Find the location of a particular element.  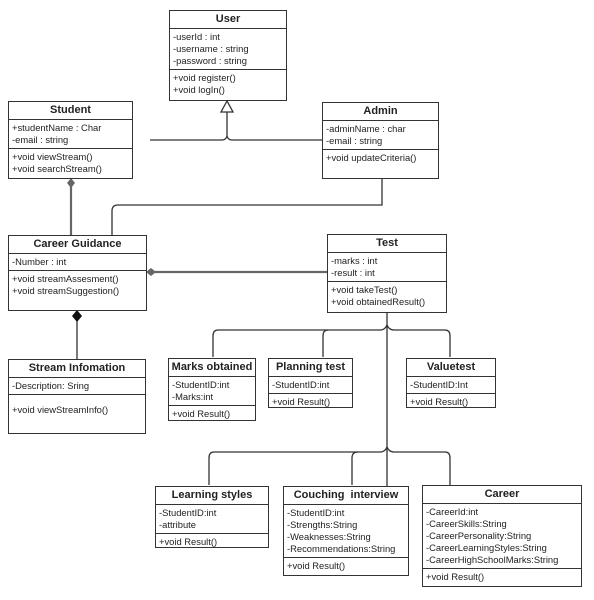

association-test-valuetest is located at coordinates (418, 340).